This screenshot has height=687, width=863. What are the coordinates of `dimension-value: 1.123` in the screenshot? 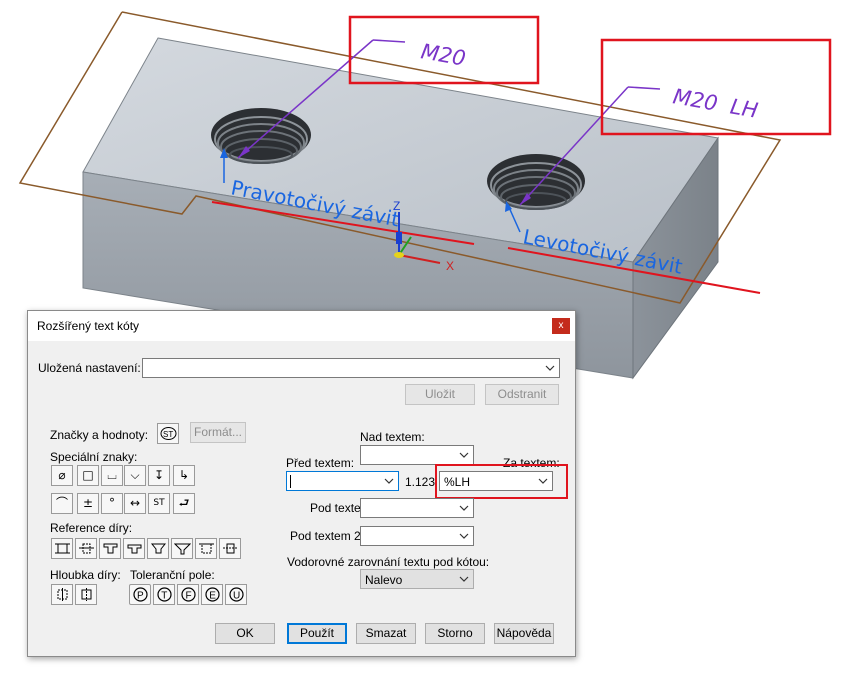 It's located at (420, 482).